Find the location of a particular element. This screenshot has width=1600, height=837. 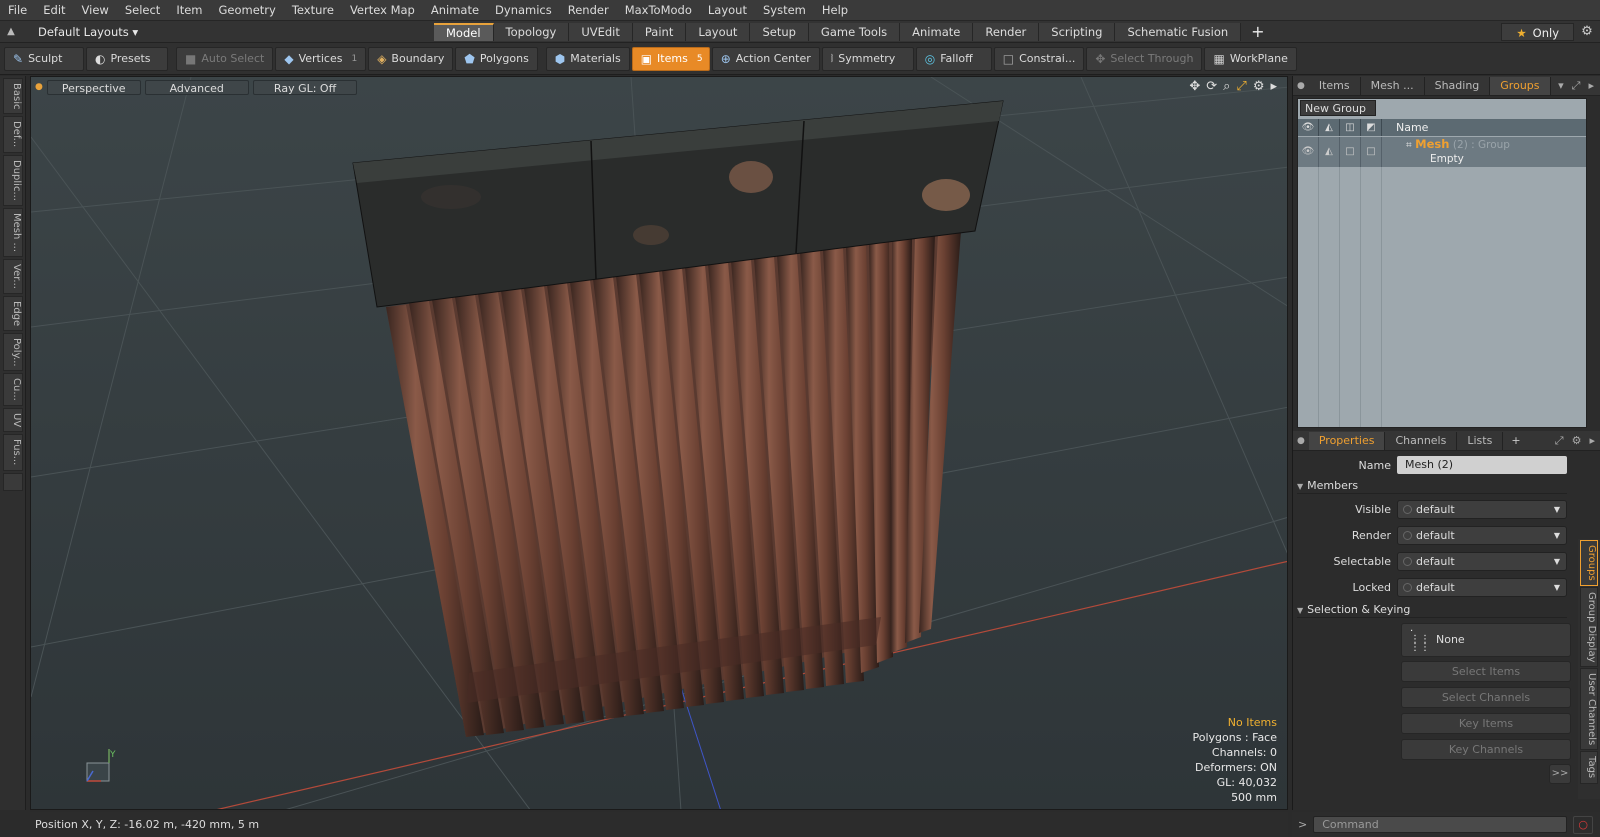

lock-icon: ◫ is located at coordinates (1350, 127).